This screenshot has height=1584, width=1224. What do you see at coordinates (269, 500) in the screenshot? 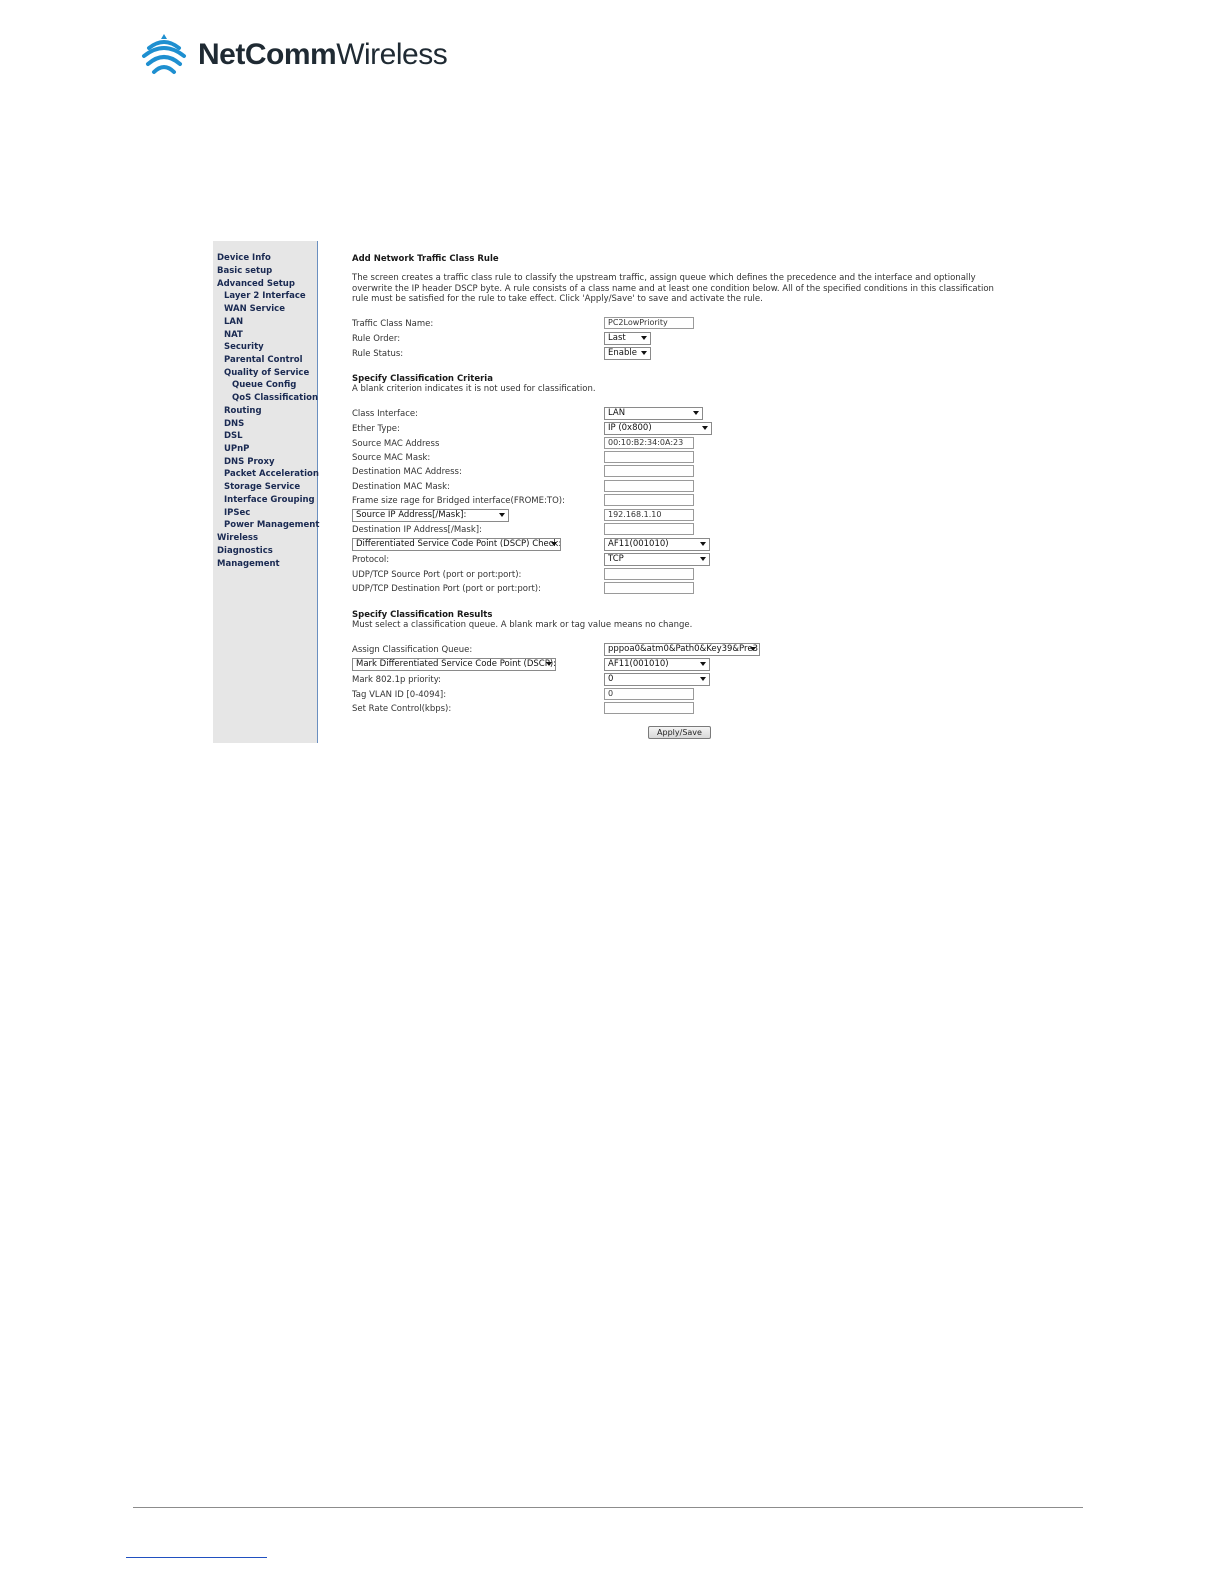
I see `sidebar-item-interface-grouping: Interface Grouping` at bounding box center [269, 500].